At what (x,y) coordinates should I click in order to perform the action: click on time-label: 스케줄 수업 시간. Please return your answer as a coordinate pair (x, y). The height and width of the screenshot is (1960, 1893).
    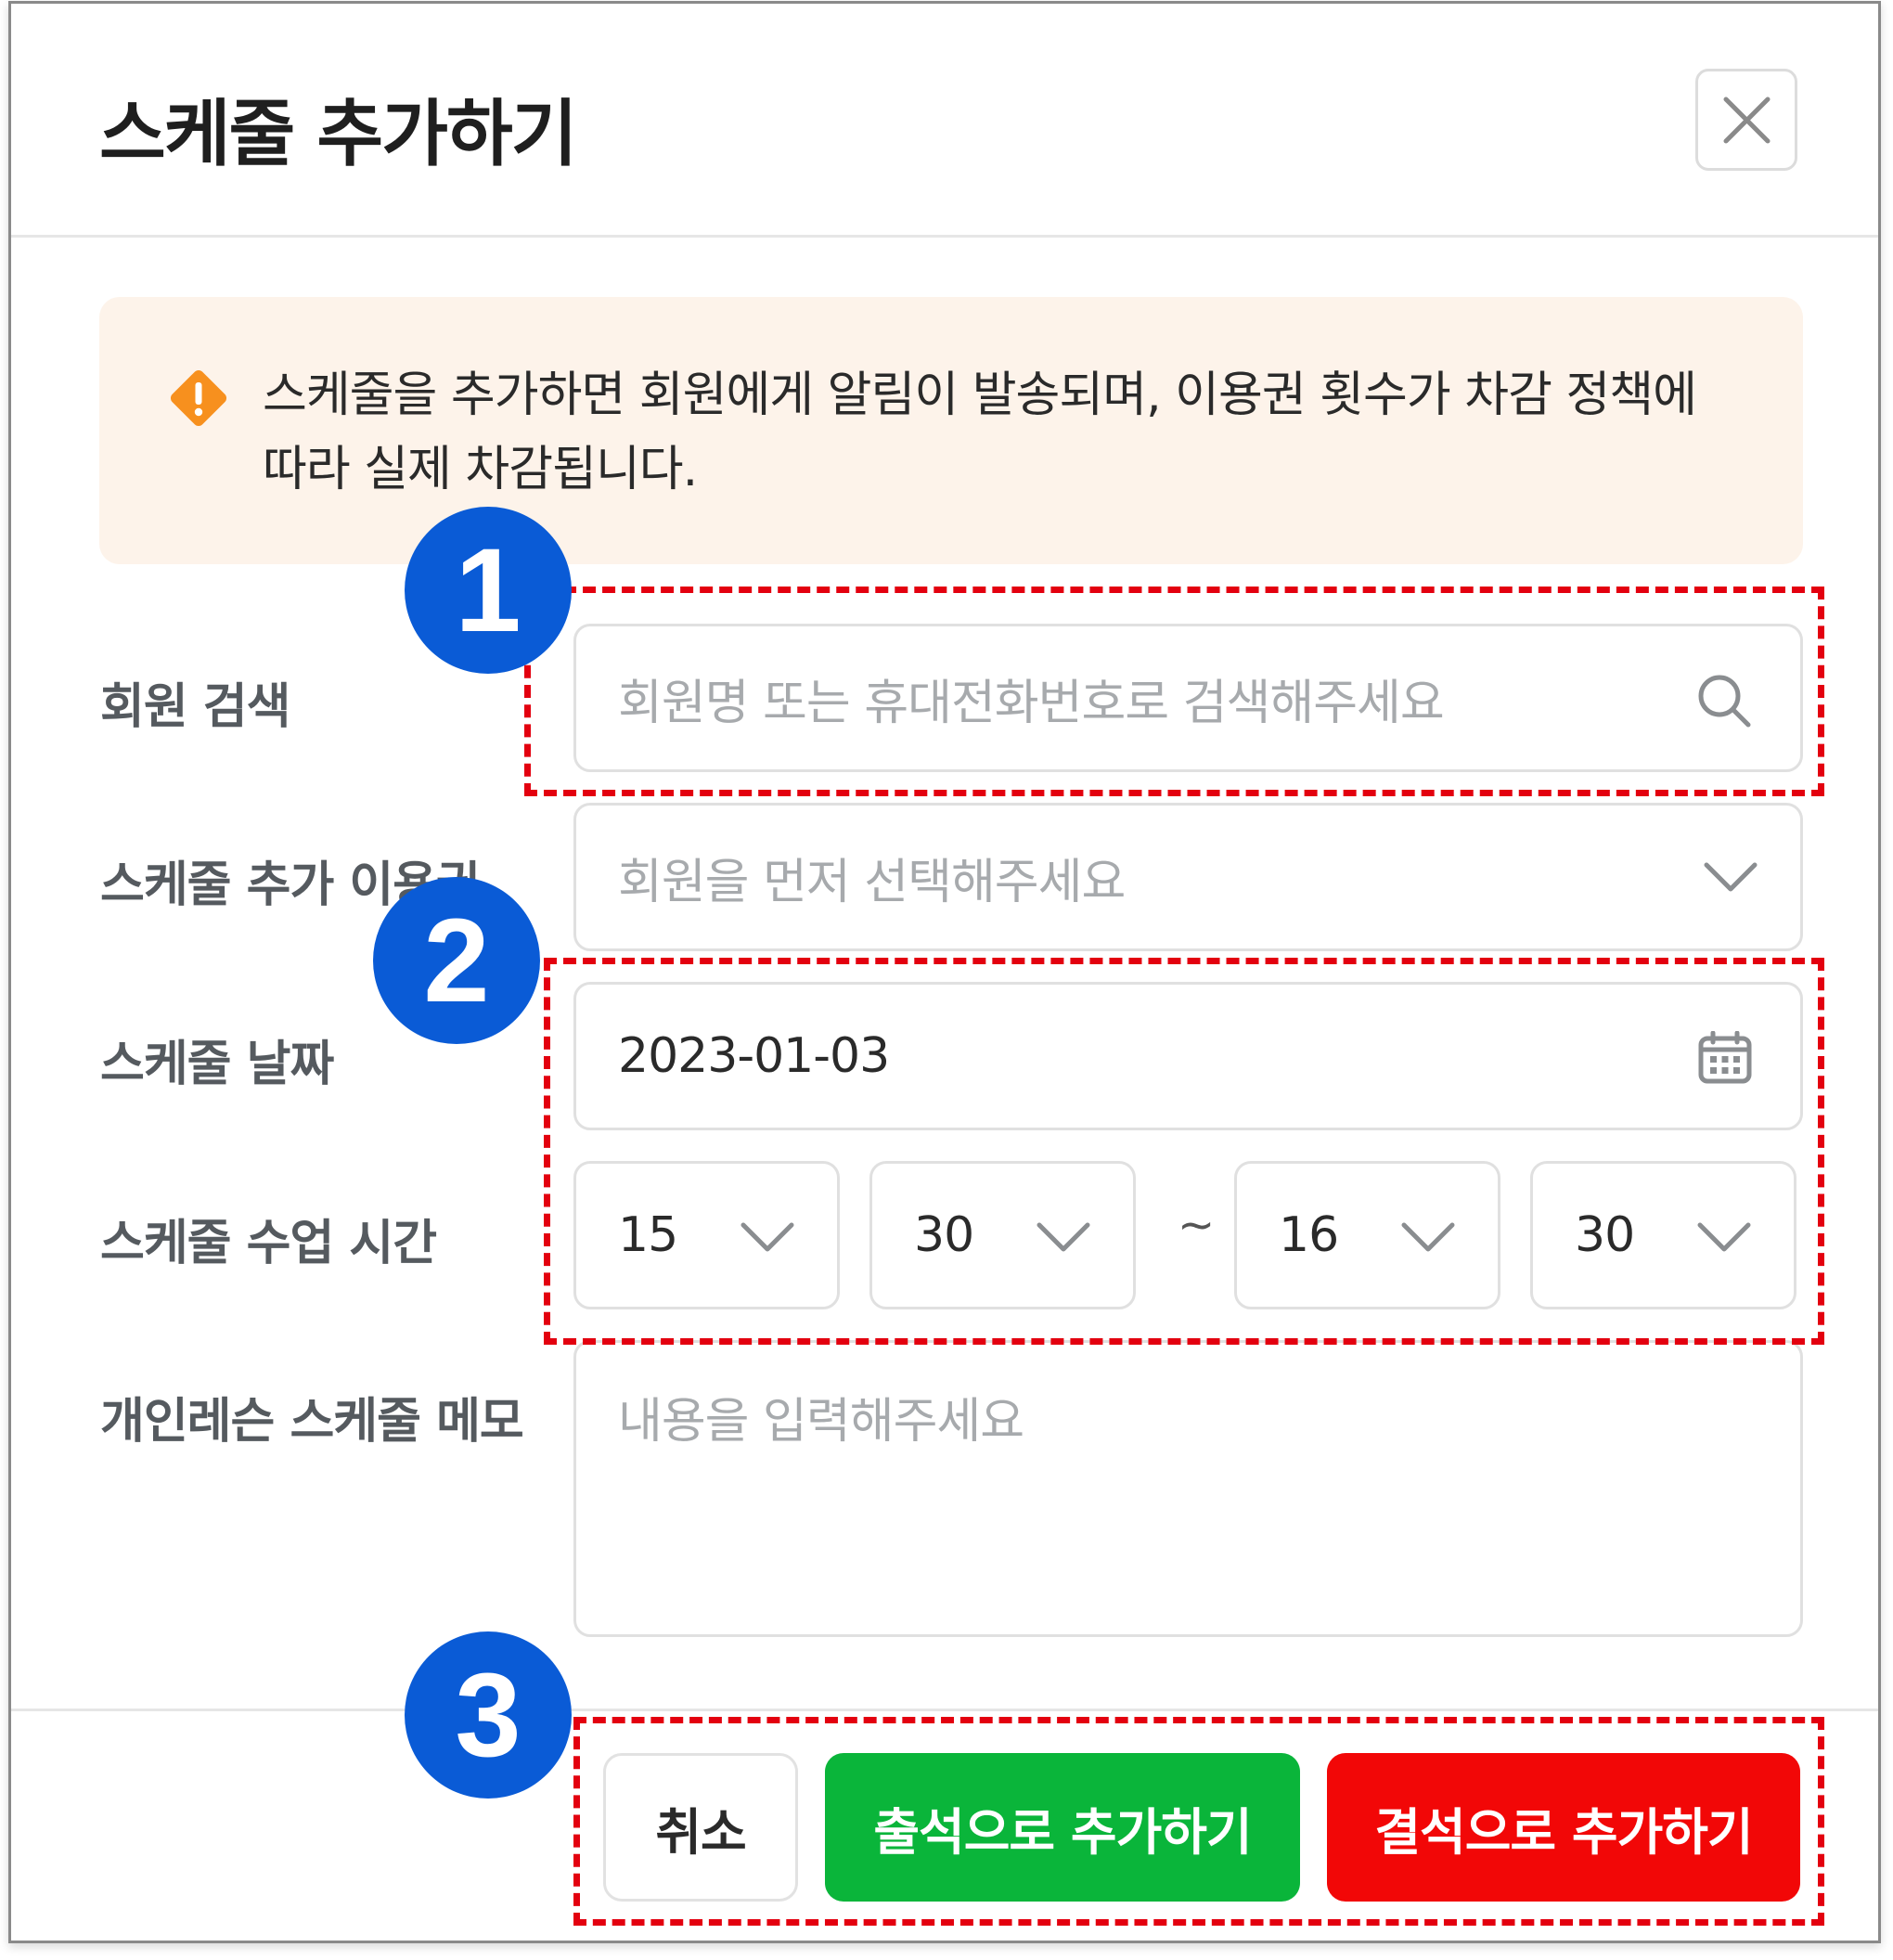
    Looking at the image, I should click on (268, 1243).